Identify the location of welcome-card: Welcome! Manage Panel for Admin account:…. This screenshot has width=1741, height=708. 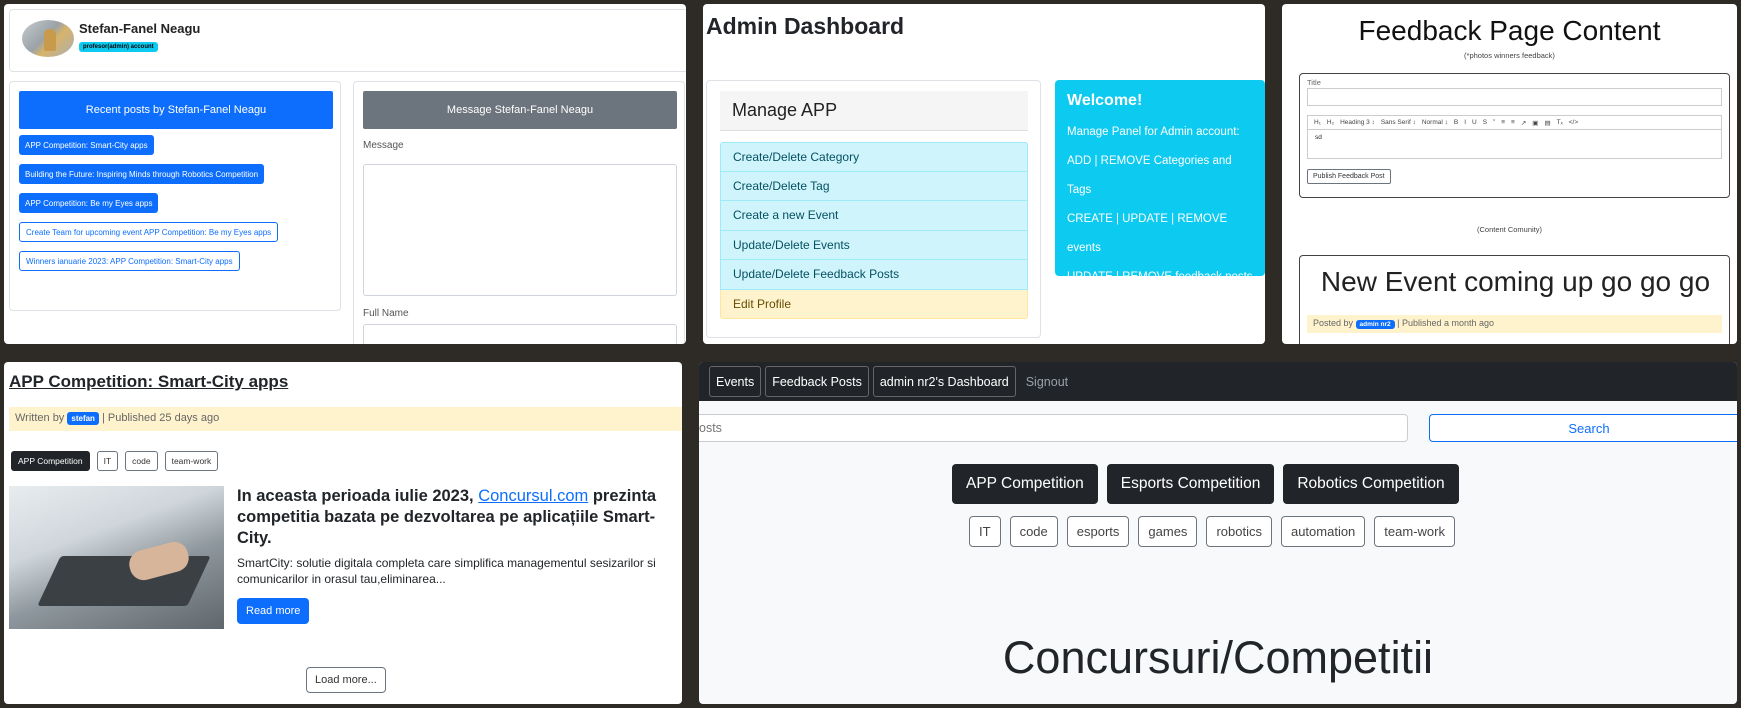
(1160, 196).